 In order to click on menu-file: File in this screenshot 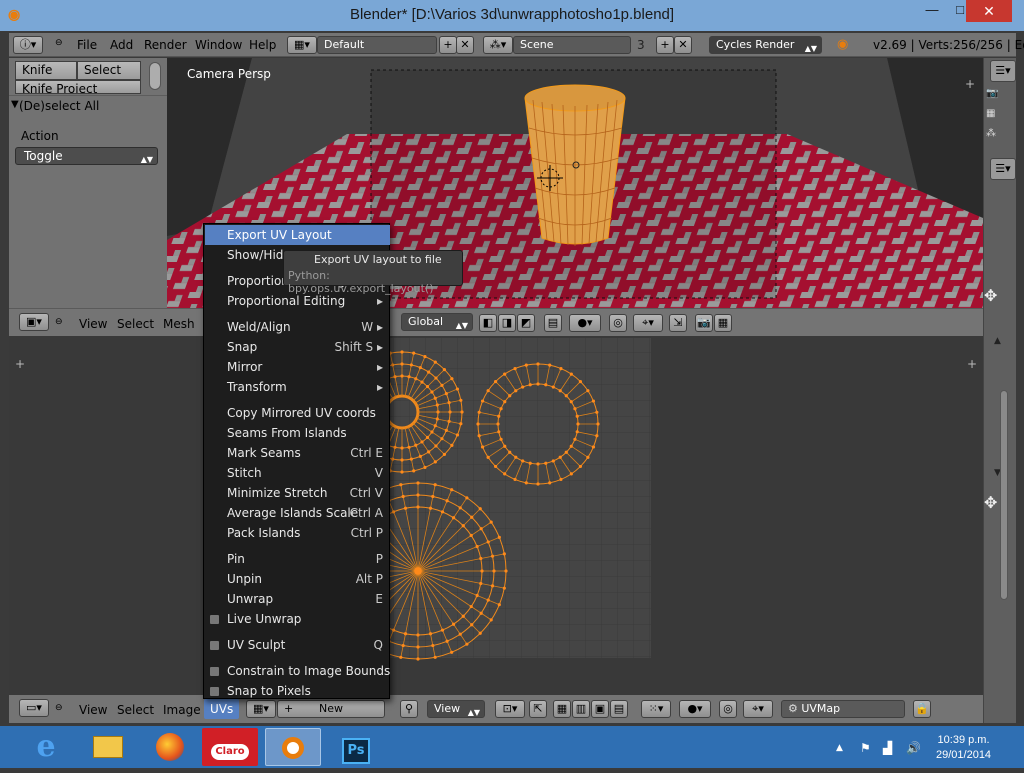, I will do `click(87, 45)`.